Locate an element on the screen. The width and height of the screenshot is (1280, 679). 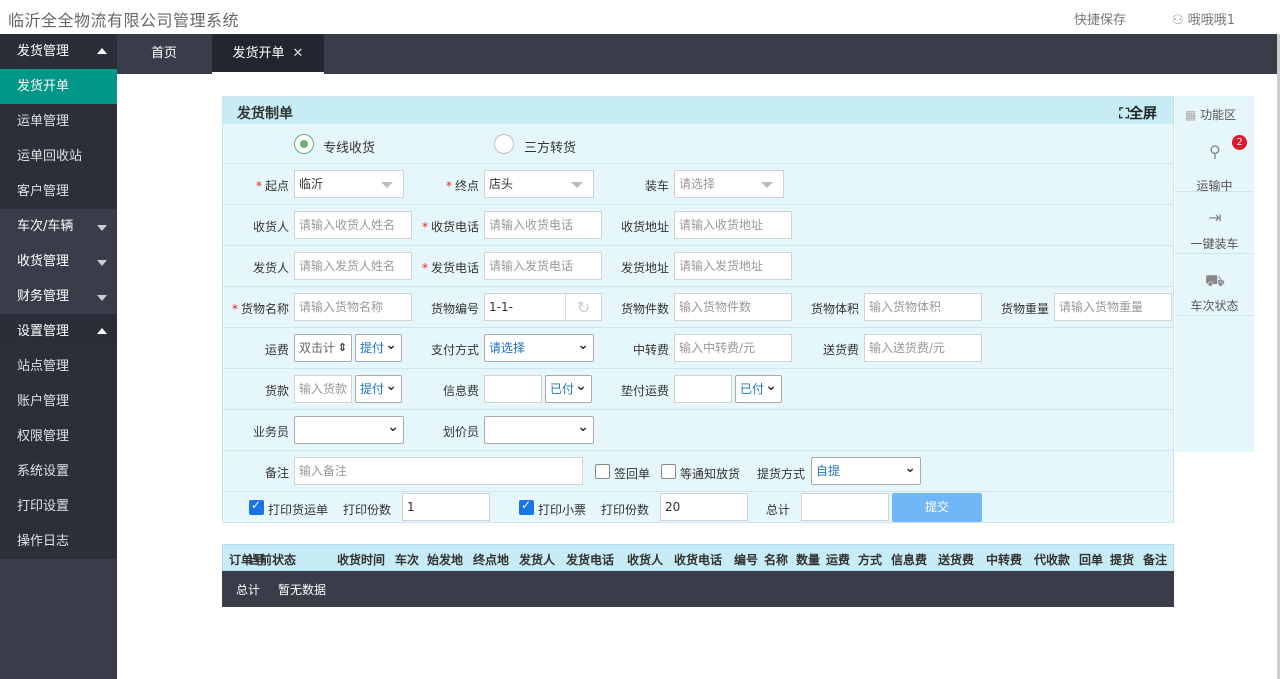
table-column-header: 信息费 is located at coordinates (909, 559).